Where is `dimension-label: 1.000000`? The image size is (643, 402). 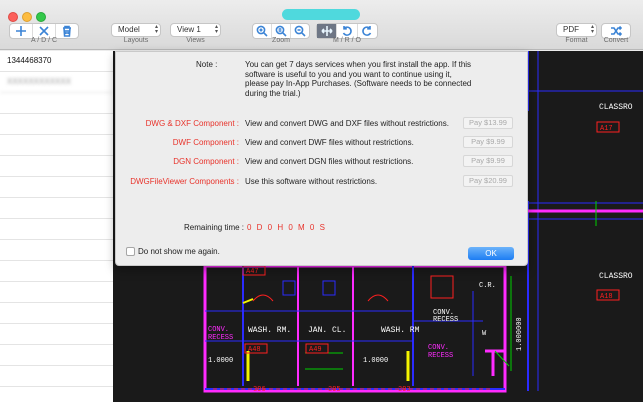 dimension-label: 1.000000 is located at coordinates (520, 334).